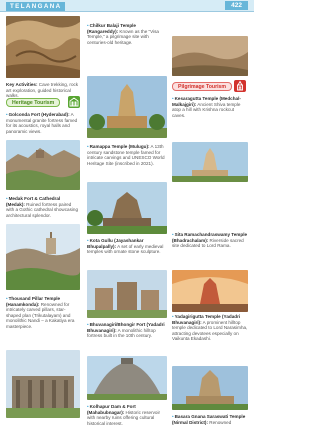  Describe the element at coordinates (127, 294) in the screenshot. I see `kota-gullu-photo` at that location.